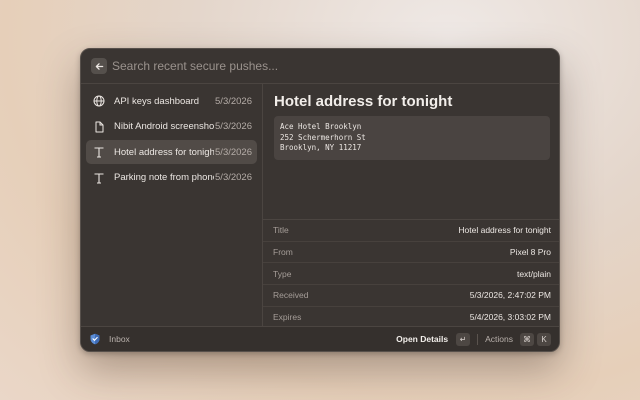 Image resolution: width=640 pixels, height=400 pixels. I want to click on metadata-row-received: Received 5/3/2026, 2:47:02 PM, so click(411, 296).